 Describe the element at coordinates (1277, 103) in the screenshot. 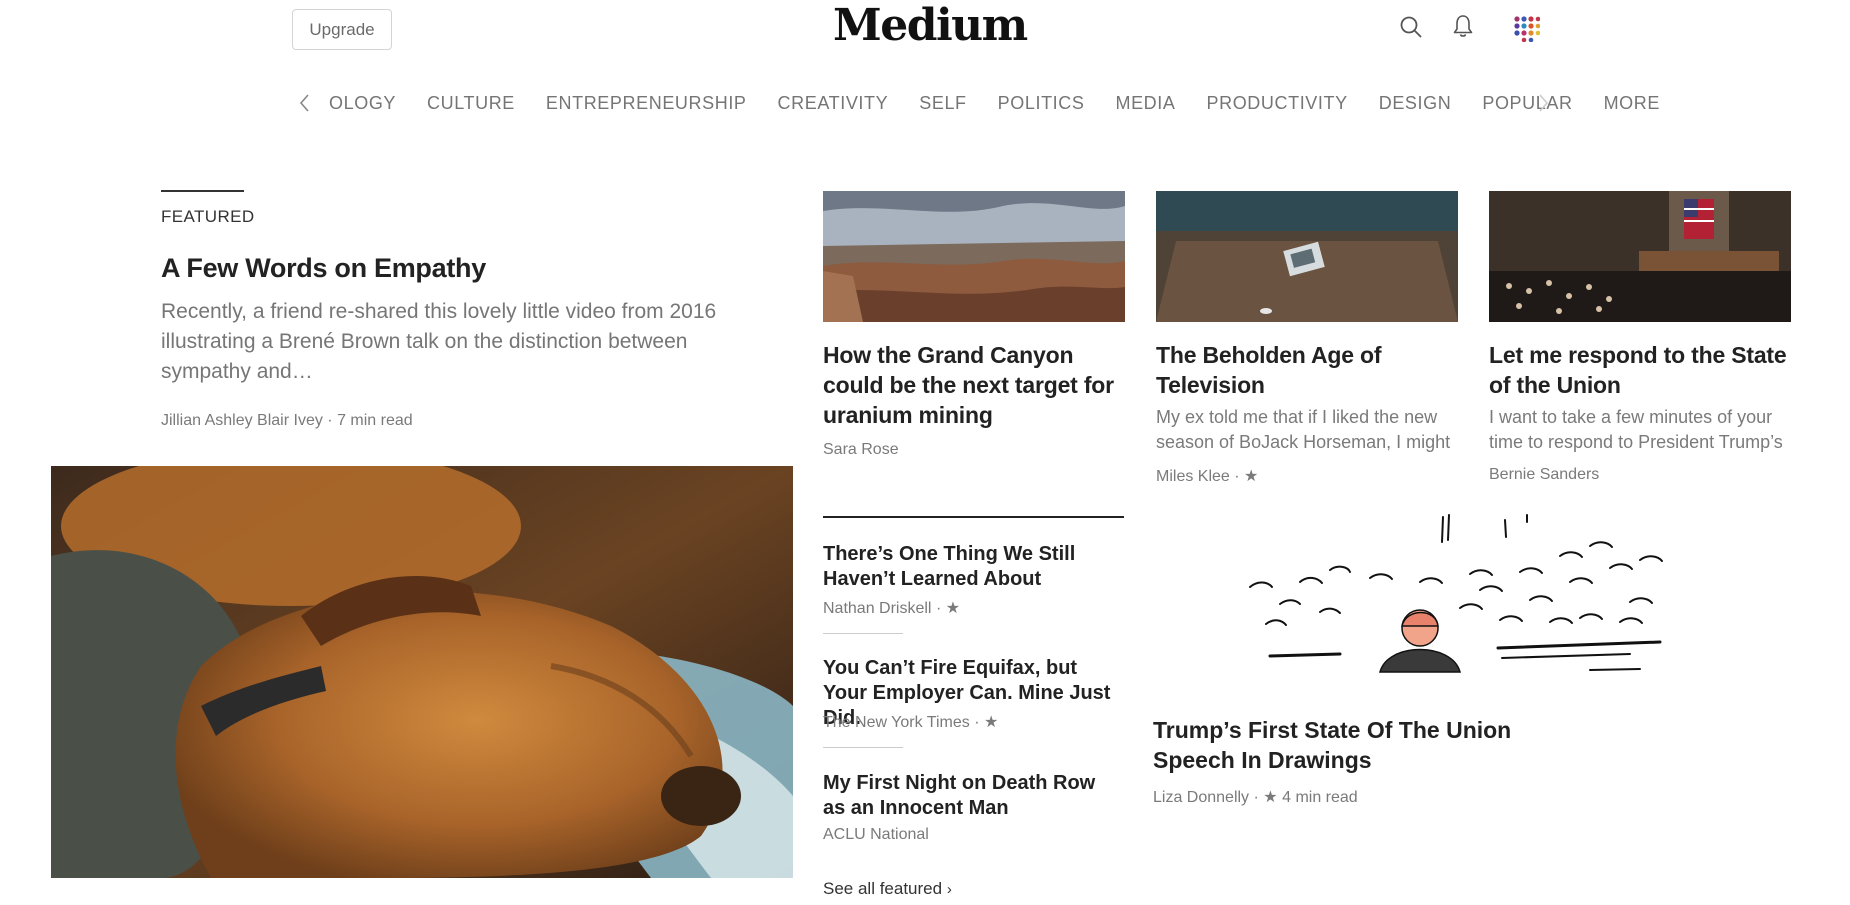

I see `topic-productivity: PRODUCTIVITY` at that location.